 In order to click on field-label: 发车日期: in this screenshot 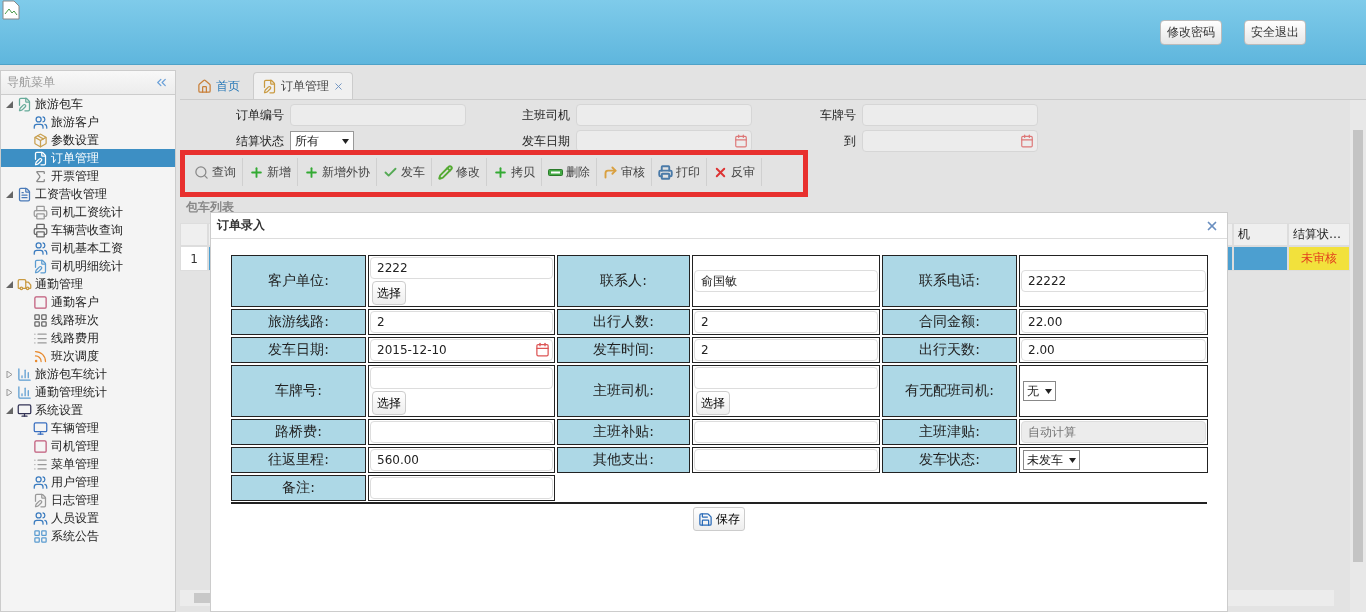, I will do `click(298, 350)`.